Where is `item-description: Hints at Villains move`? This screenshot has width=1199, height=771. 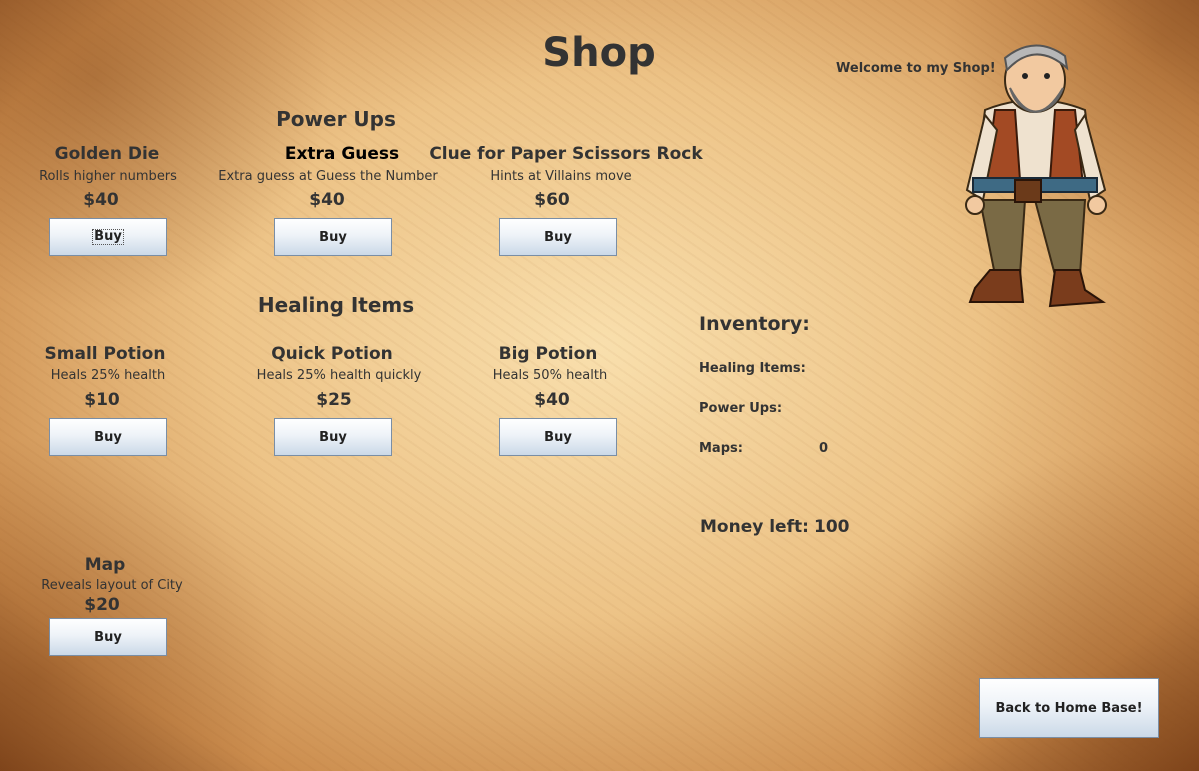
item-description: Hints at Villains move is located at coordinates (561, 176).